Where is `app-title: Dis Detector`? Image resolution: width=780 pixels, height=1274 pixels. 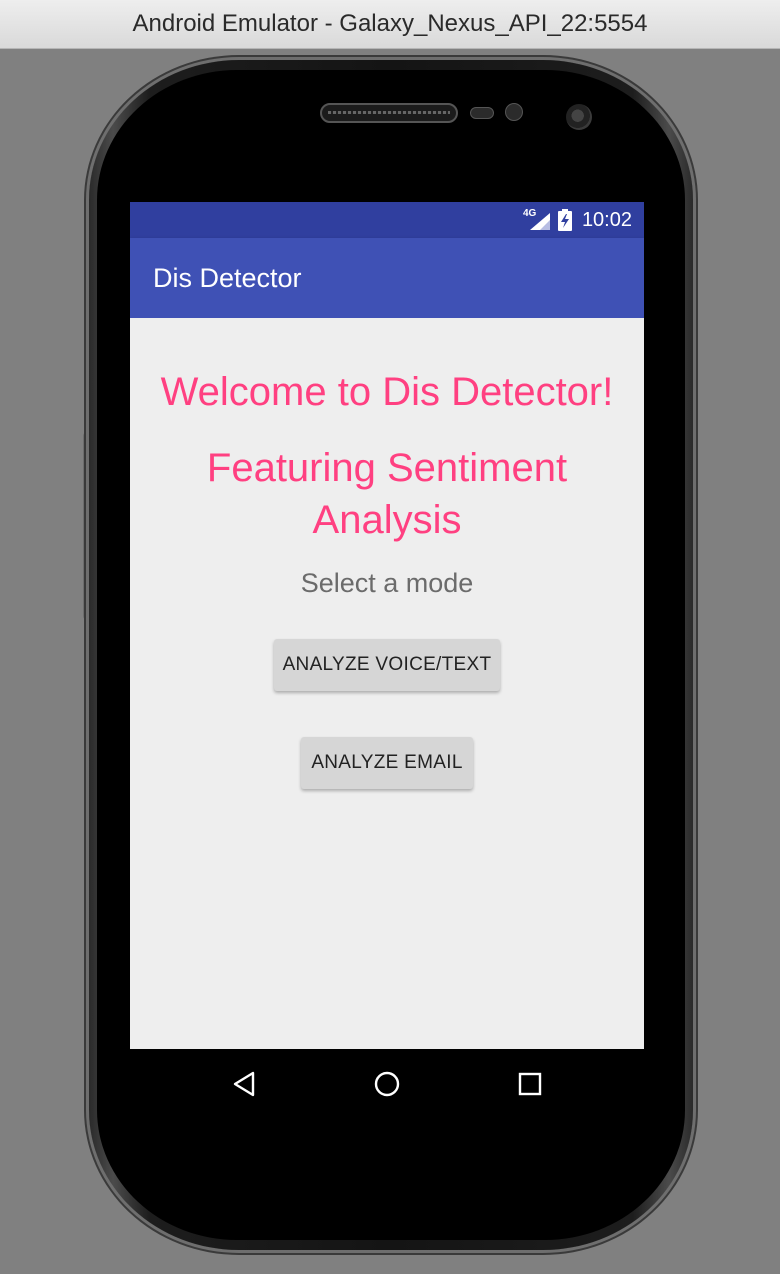
app-title: Dis Detector is located at coordinates (227, 277).